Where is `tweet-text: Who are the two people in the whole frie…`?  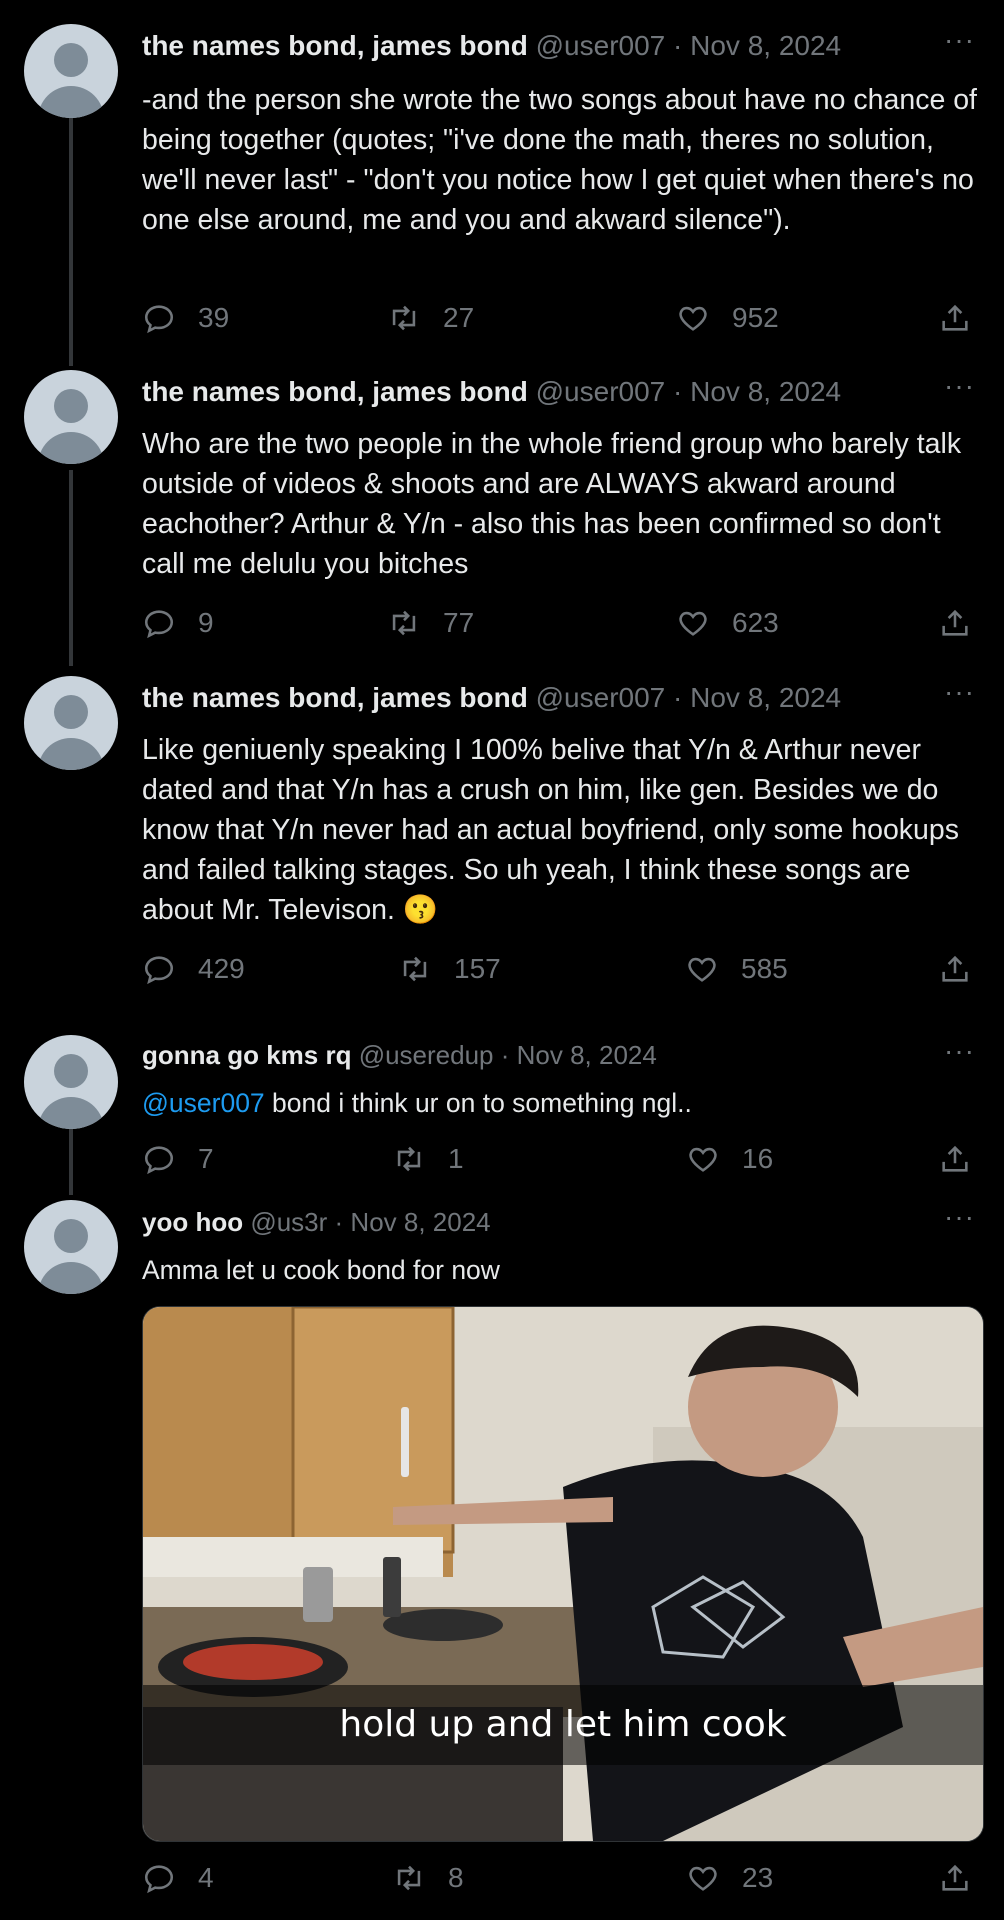 tweet-text: Who are the two people in the whole frie… is located at coordinates (552, 504).